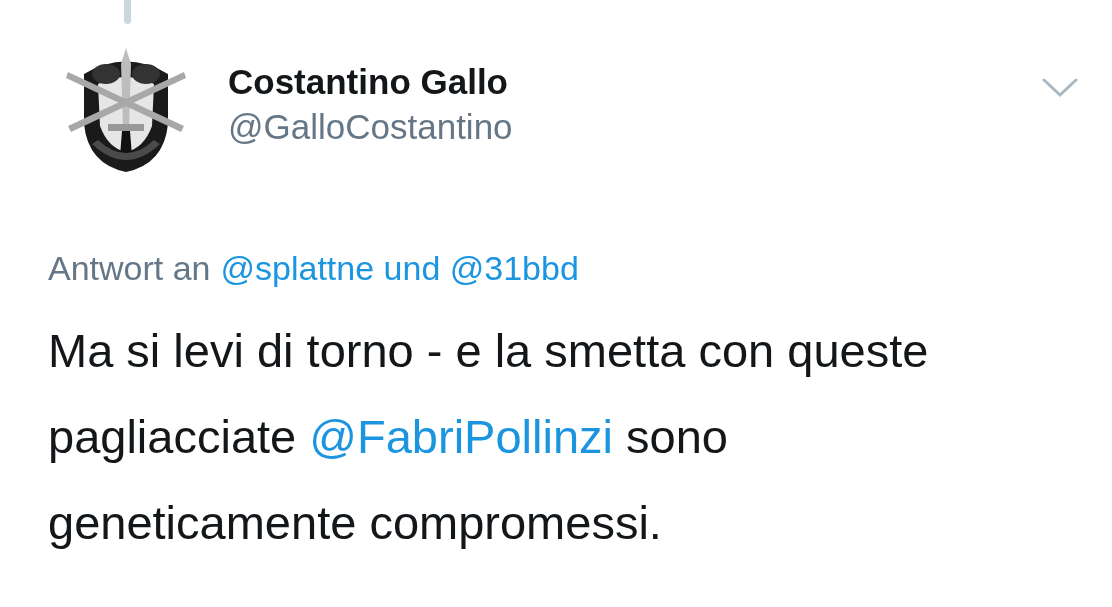 This screenshot has height=607, width=1112. I want to click on author-handle: @GalloCostantino, so click(615, 127).